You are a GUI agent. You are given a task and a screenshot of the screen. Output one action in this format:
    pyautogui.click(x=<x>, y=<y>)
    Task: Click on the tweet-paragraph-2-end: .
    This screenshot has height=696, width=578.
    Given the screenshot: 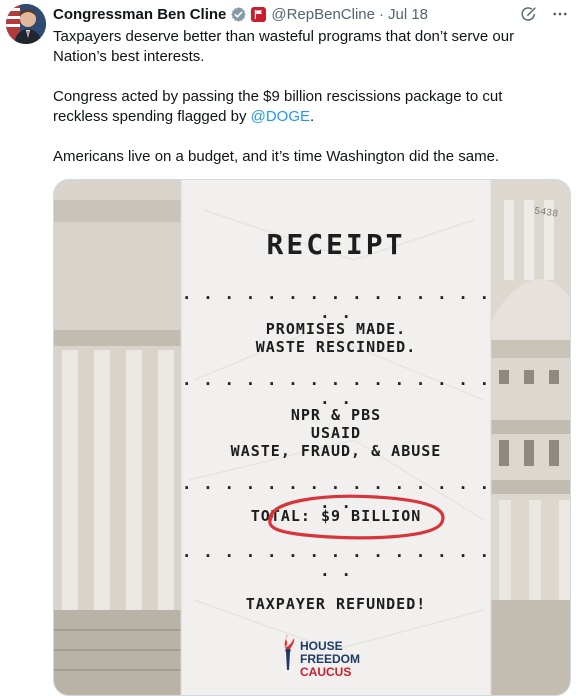 What is the action you would take?
    pyautogui.click(x=312, y=116)
    